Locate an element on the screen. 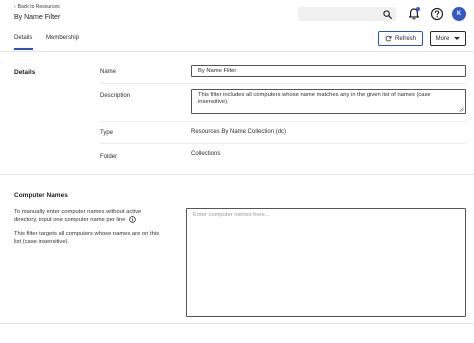  refresh-icon is located at coordinates (388, 38).